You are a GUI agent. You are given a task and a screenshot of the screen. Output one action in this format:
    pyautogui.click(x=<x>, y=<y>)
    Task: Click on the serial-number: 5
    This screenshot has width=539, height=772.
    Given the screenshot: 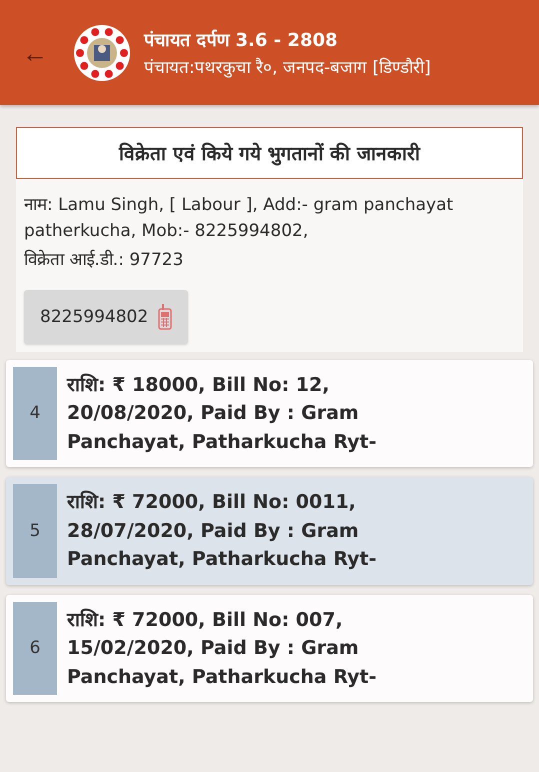 What is the action you would take?
    pyautogui.click(x=35, y=531)
    